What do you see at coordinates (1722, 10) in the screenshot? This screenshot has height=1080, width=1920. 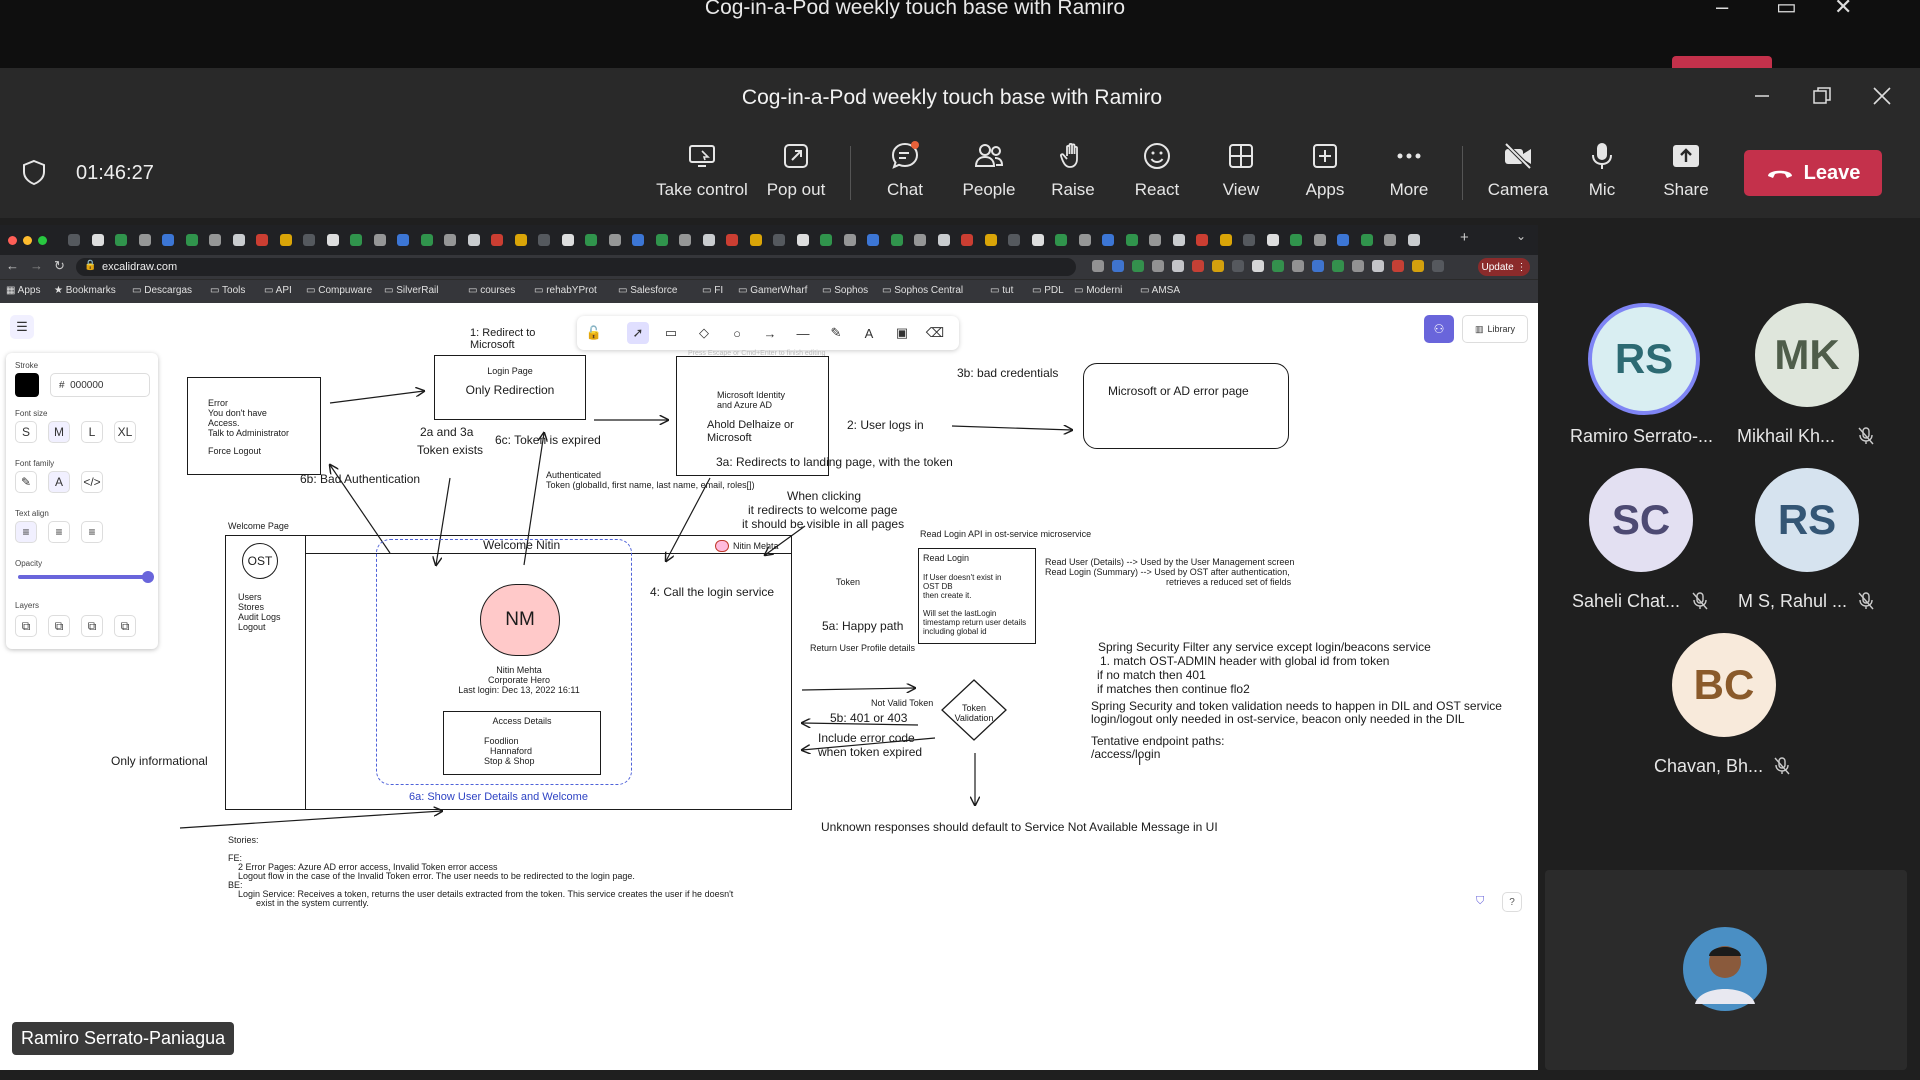 I see `bg-minimize-icon: –` at bounding box center [1722, 10].